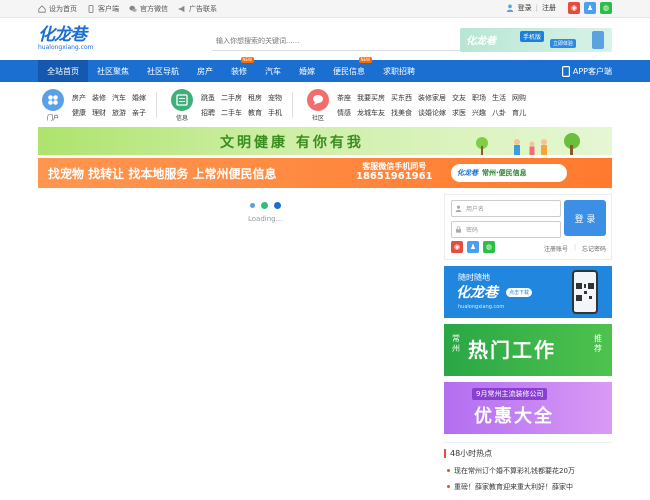 The image size is (650, 500). I want to click on nav-item-community-nav: 社区导航, so click(163, 71).